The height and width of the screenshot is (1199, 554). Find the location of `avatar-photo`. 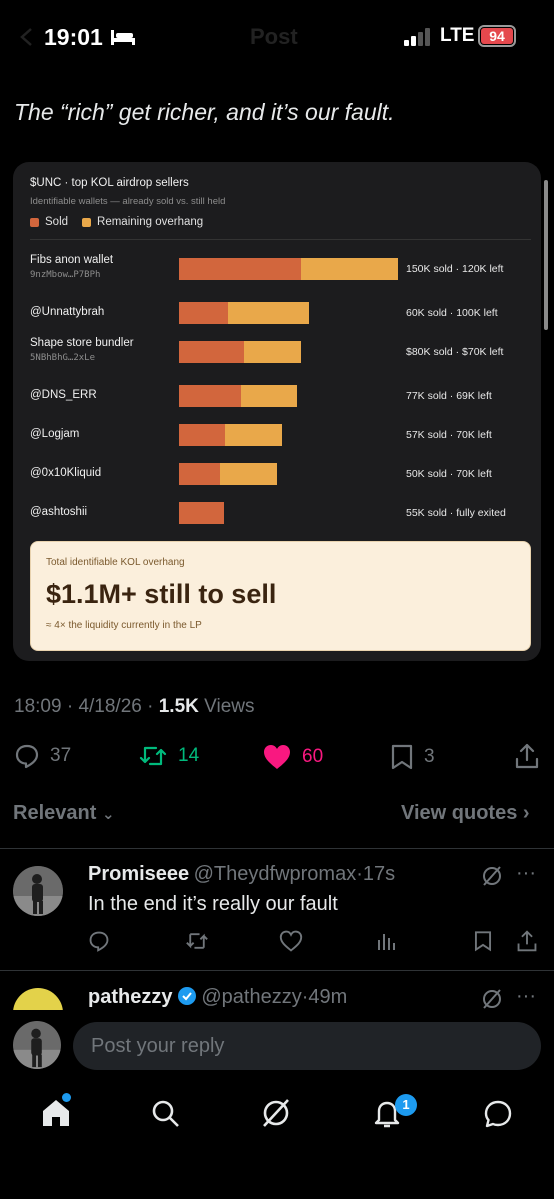

avatar-photo is located at coordinates (38, 891).